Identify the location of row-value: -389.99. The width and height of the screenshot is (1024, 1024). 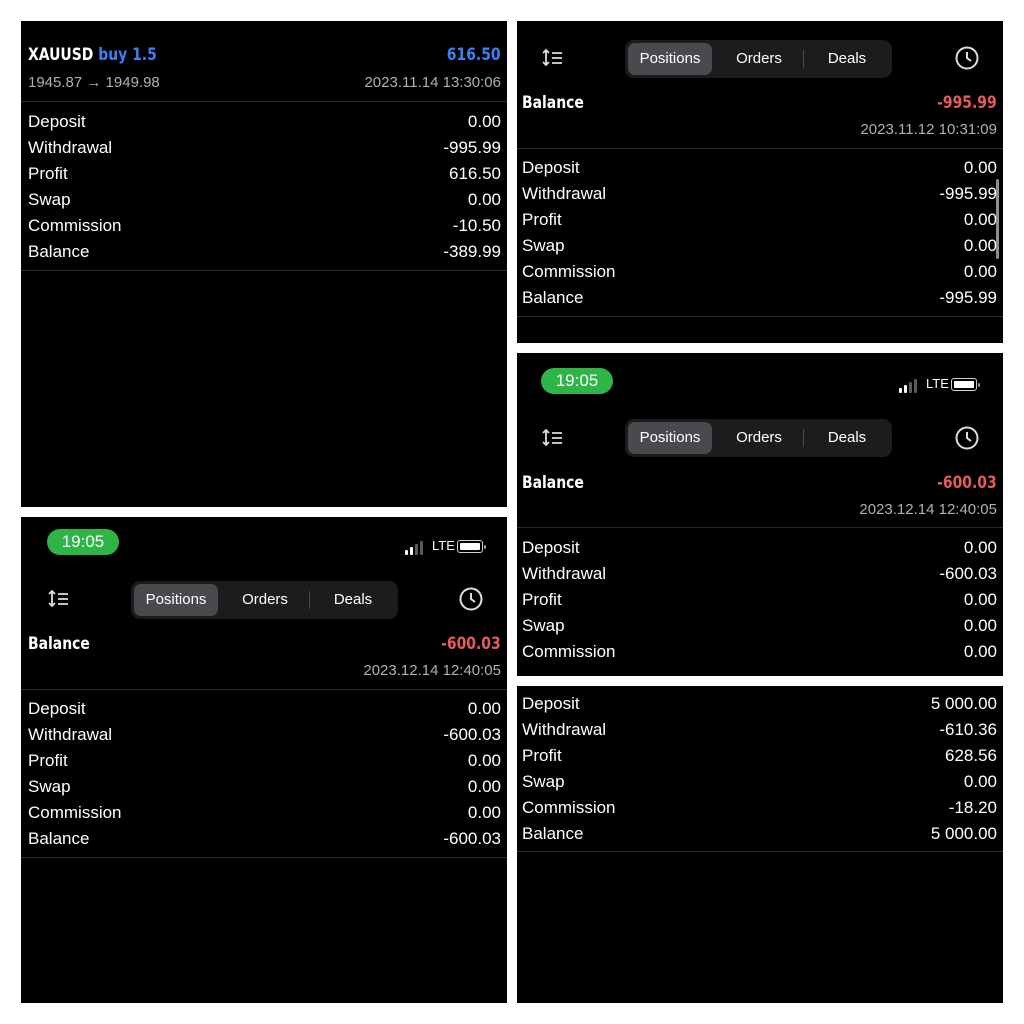
(472, 251).